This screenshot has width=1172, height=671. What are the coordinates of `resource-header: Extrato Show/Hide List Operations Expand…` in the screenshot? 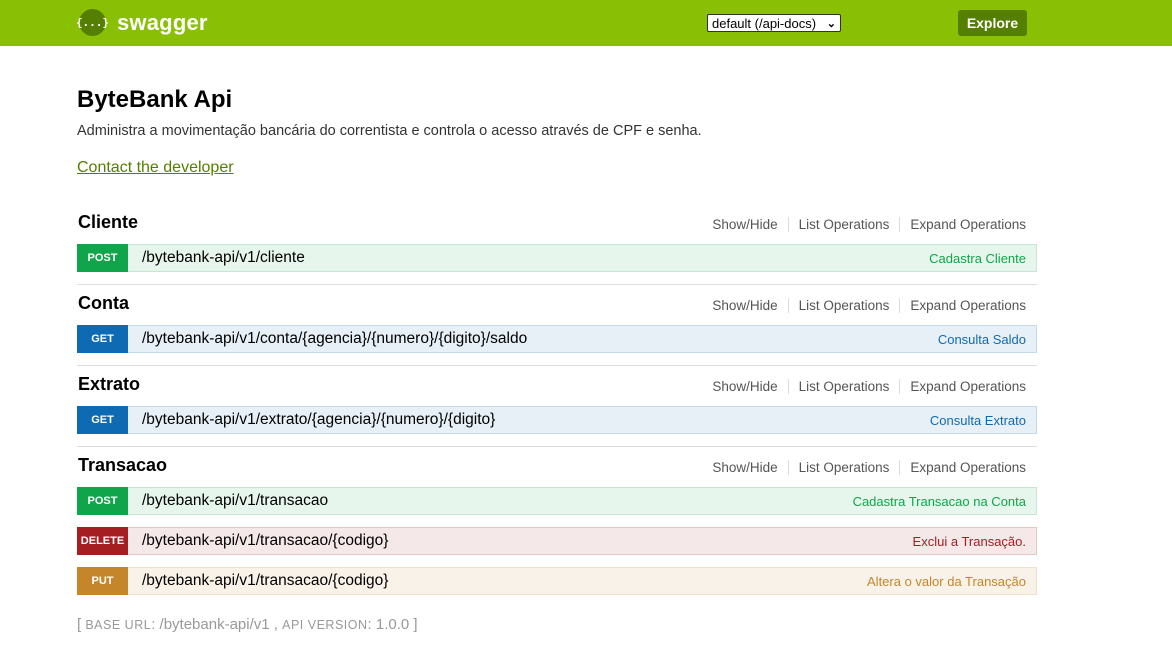 It's located at (557, 387).